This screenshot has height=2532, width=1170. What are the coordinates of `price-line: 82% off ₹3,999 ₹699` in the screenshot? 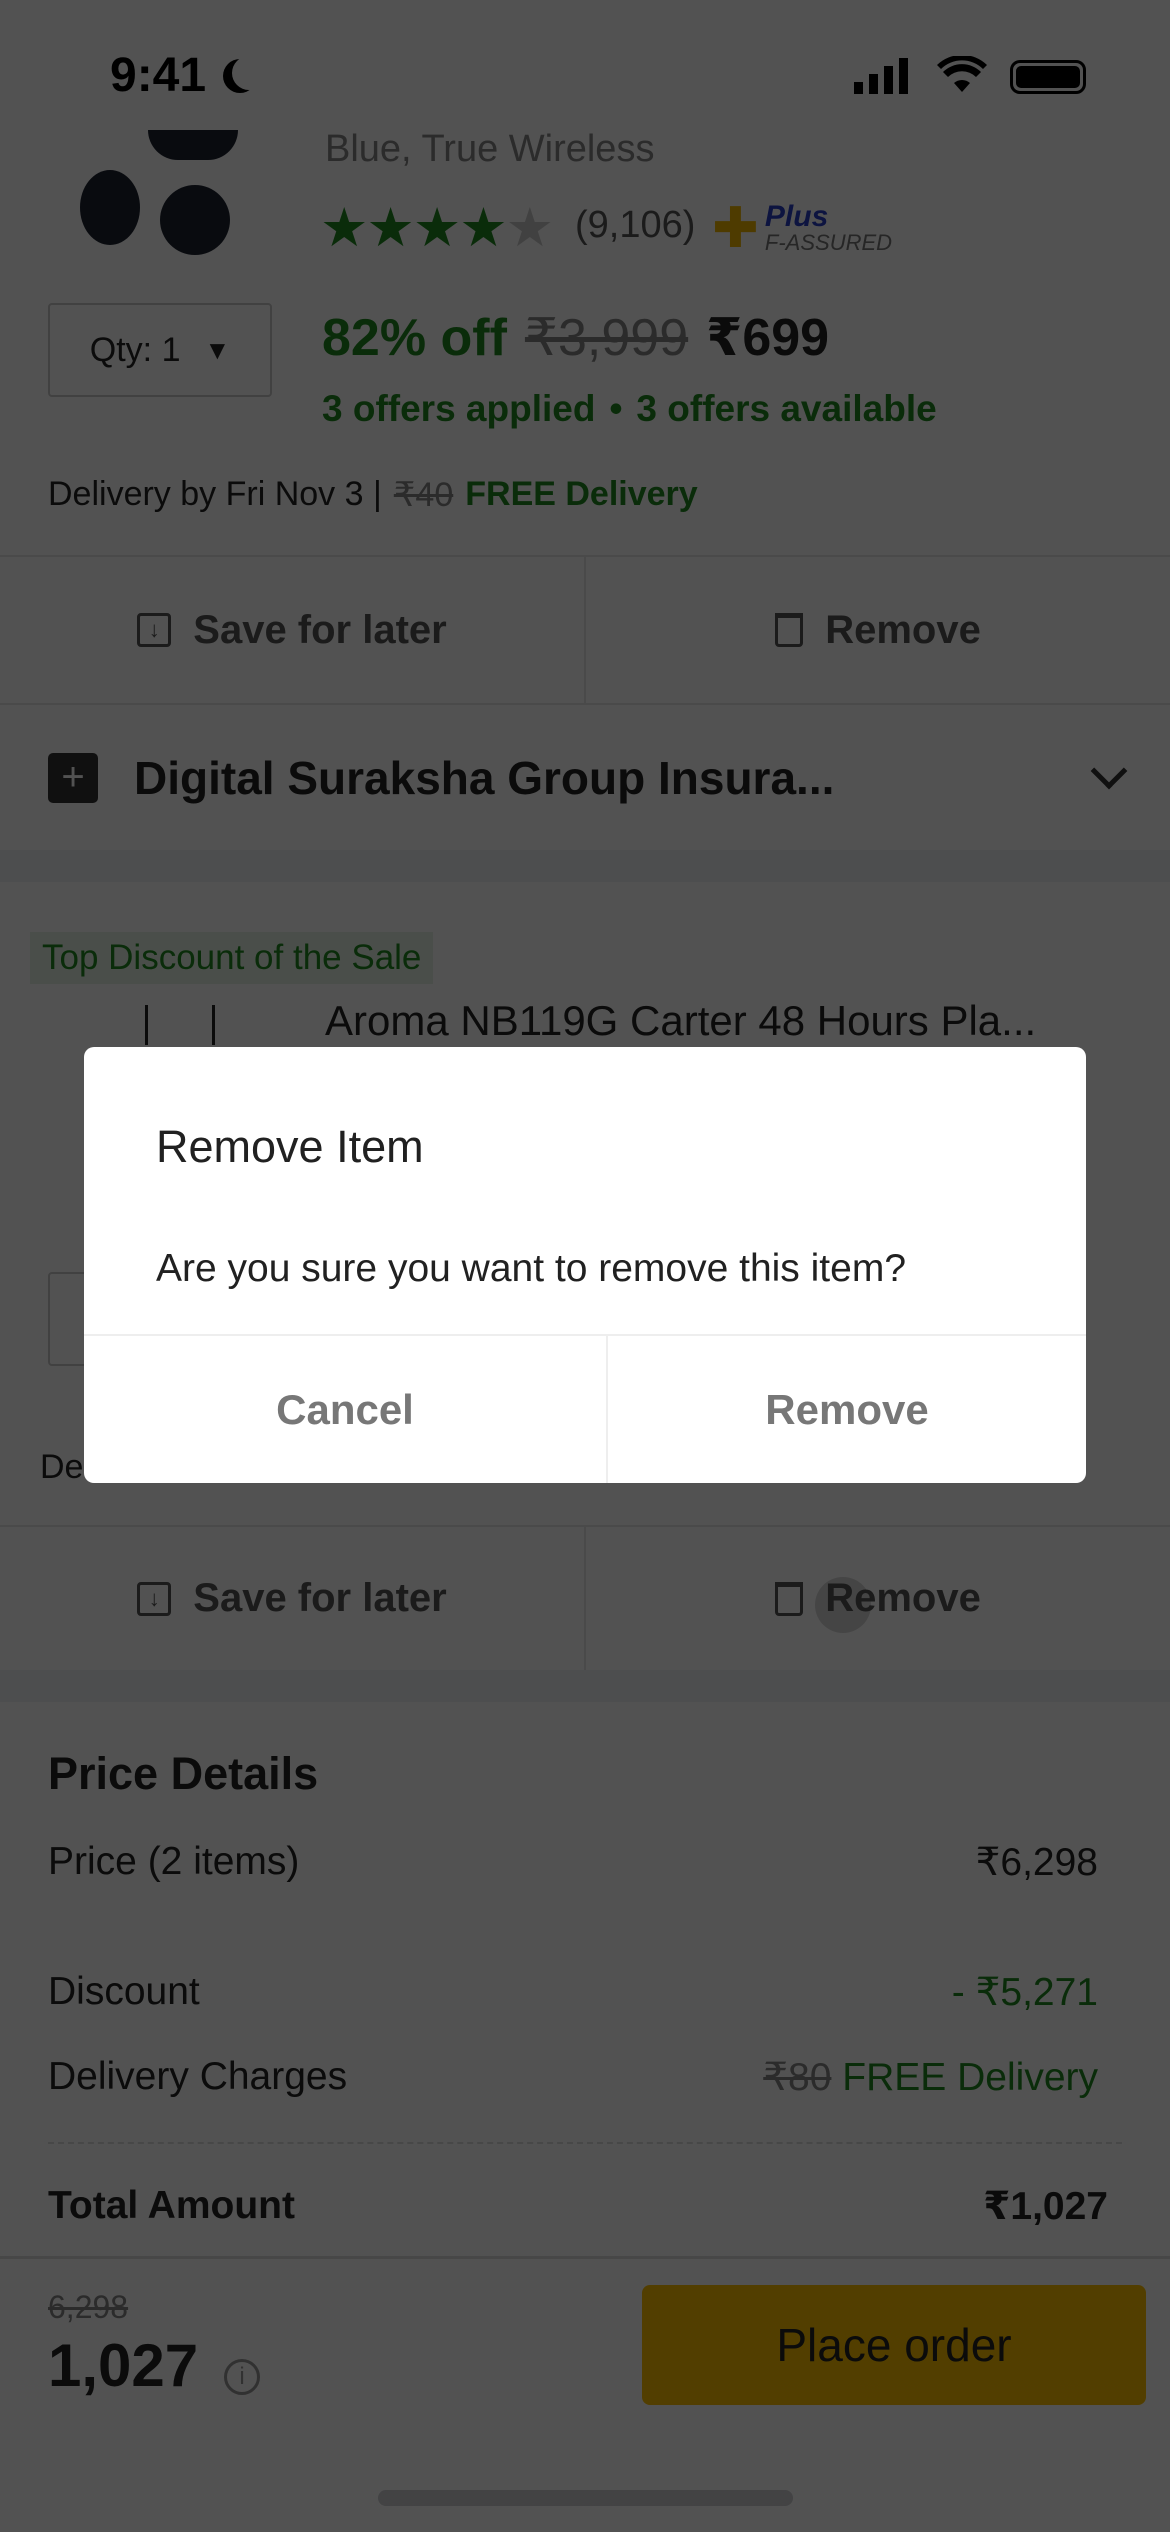 It's located at (575, 338).